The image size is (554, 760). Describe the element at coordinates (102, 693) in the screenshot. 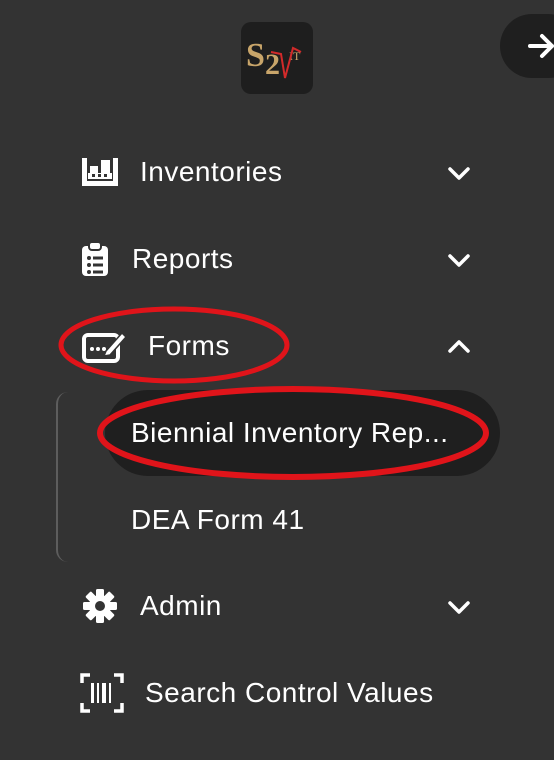

I see `barcode-scan-icon` at that location.